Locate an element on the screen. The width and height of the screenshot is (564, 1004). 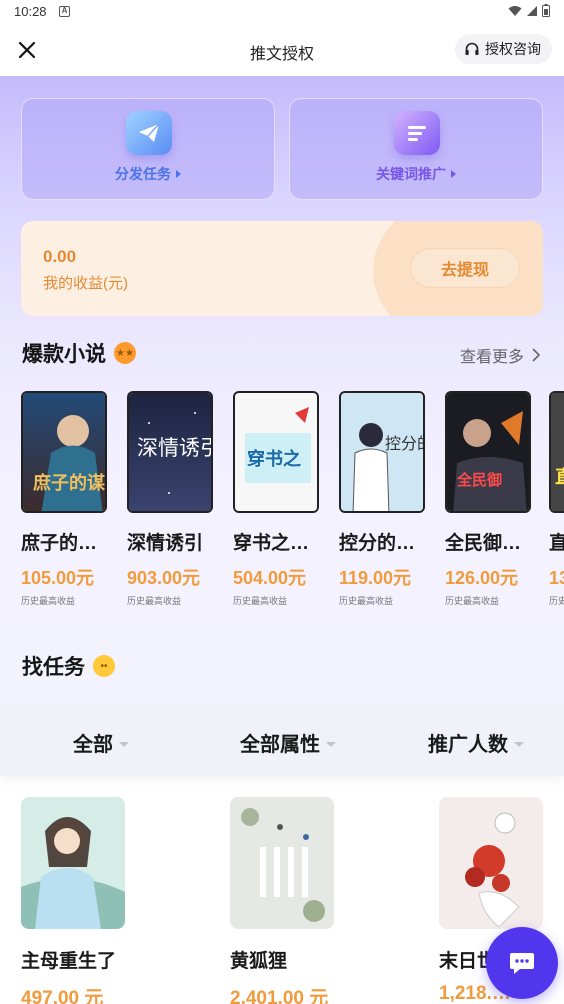
view-more-label: 查看更多 is located at coordinates (491, 357).